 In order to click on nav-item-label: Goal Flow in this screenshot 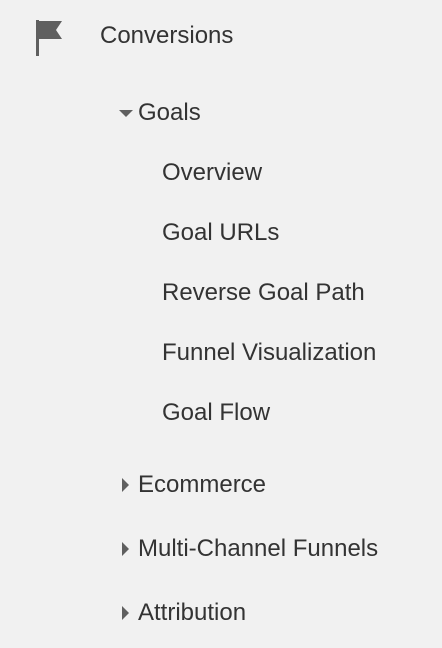, I will do `click(216, 412)`.